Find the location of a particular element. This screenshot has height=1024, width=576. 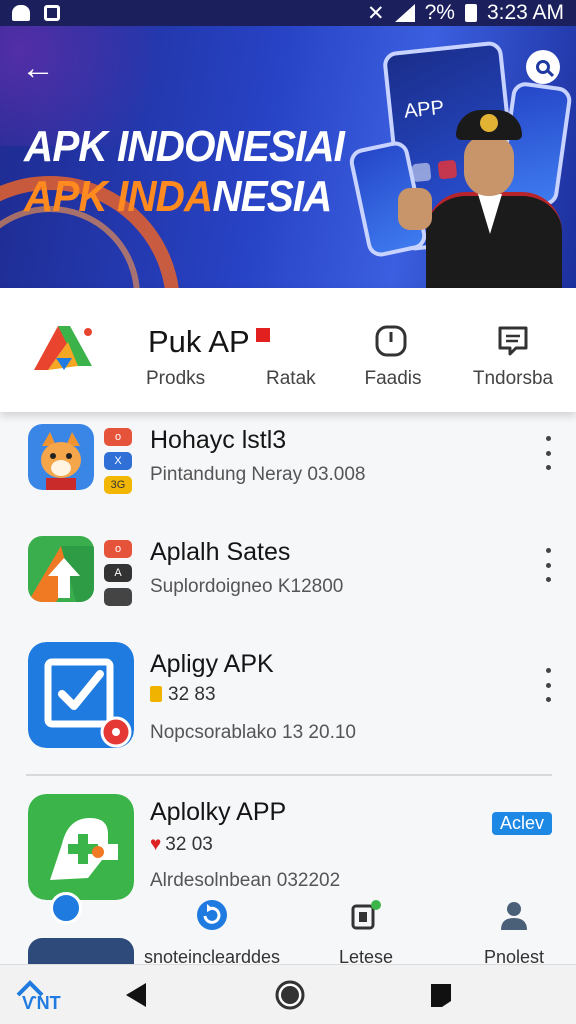

action-label-tndorsba: Tndorsba is located at coordinates (513, 379).